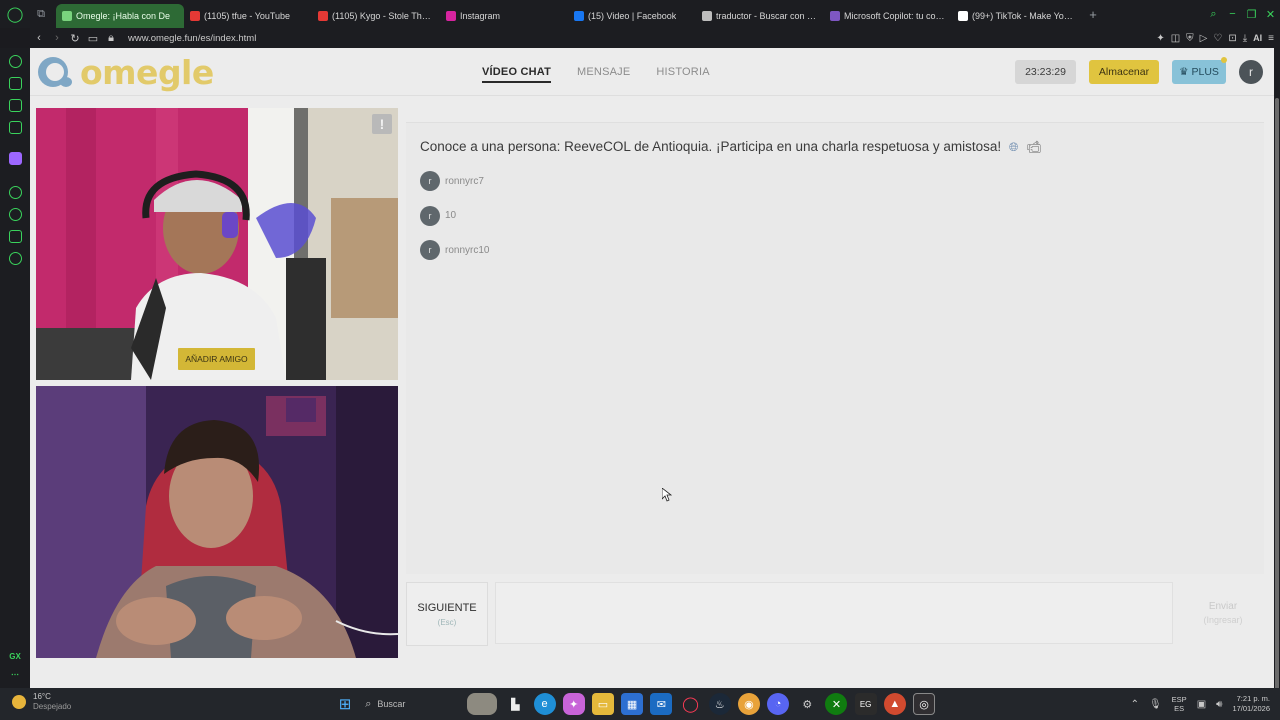 The image size is (1280, 720). I want to click on outlook-icon: ✉, so click(661, 704).